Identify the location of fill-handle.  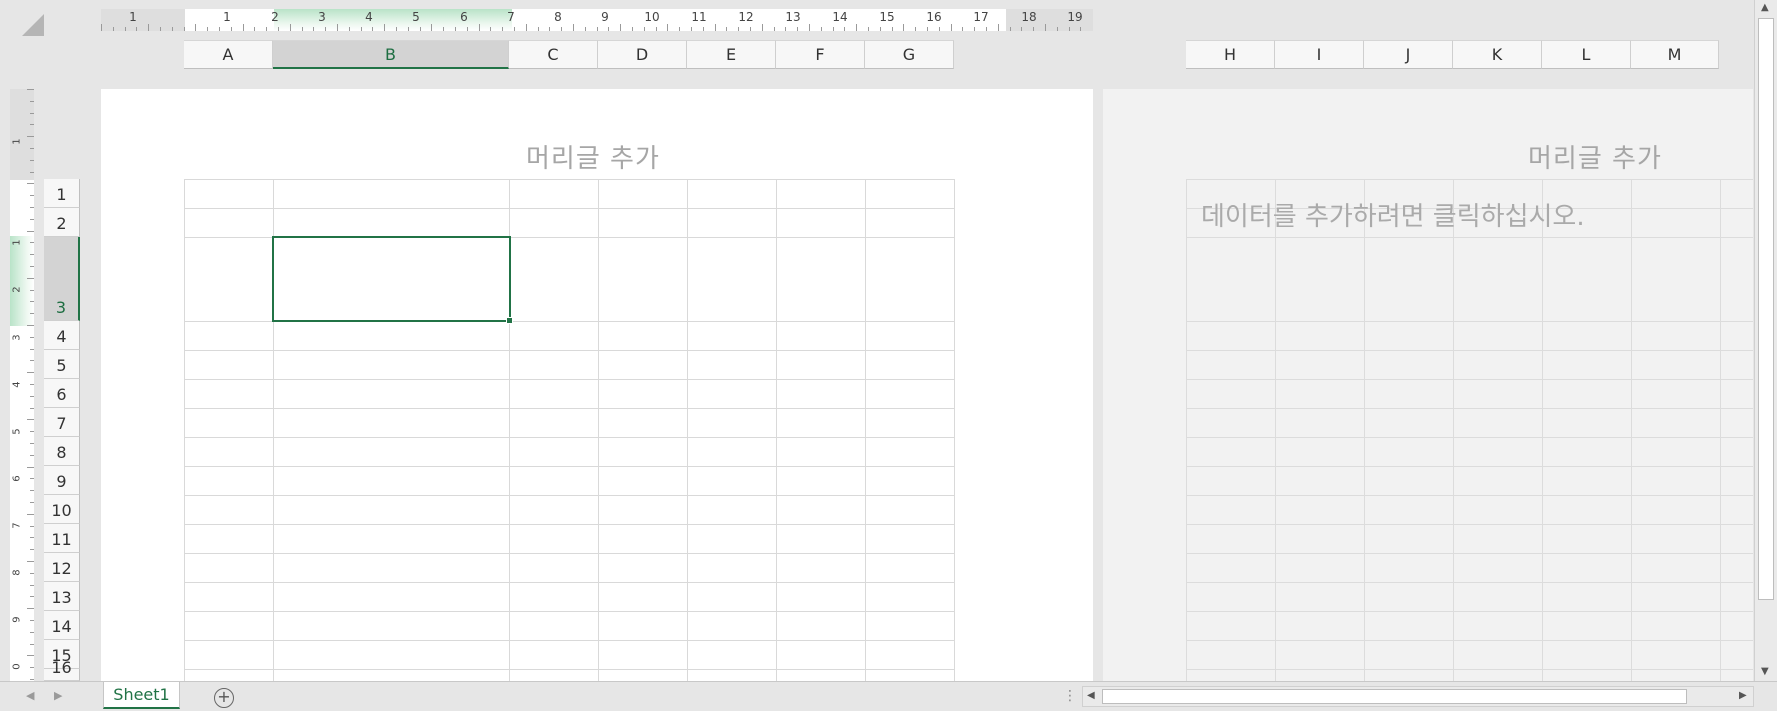
(509, 320).